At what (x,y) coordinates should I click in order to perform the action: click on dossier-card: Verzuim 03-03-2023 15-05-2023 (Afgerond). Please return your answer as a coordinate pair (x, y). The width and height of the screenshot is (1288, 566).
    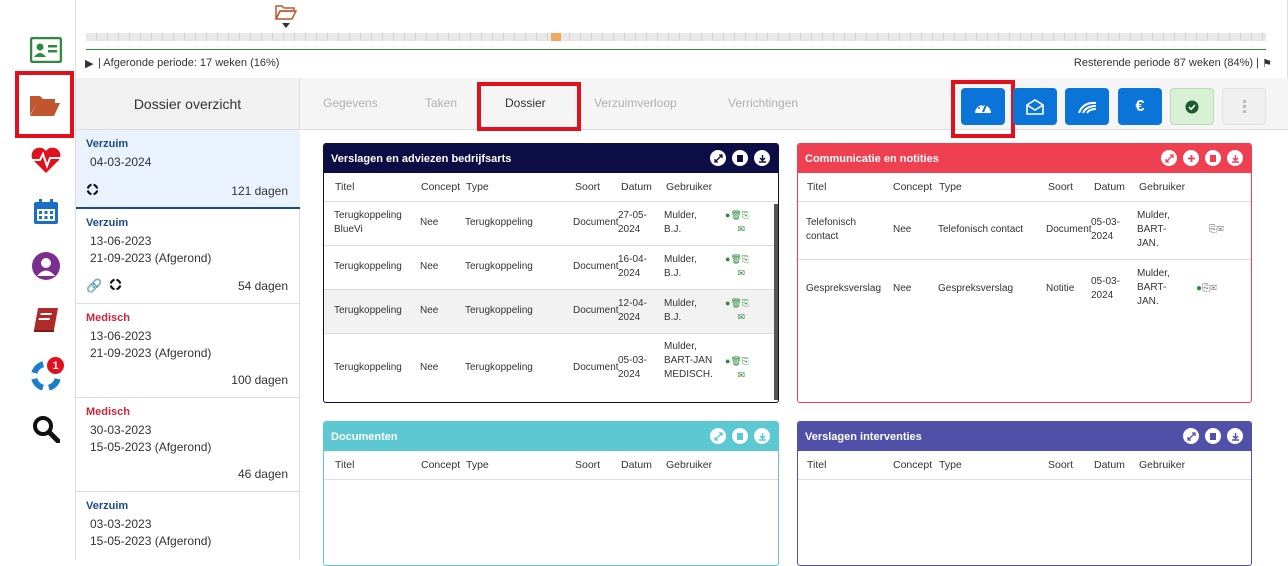
    Looking at the image, I should click on (188, 526).